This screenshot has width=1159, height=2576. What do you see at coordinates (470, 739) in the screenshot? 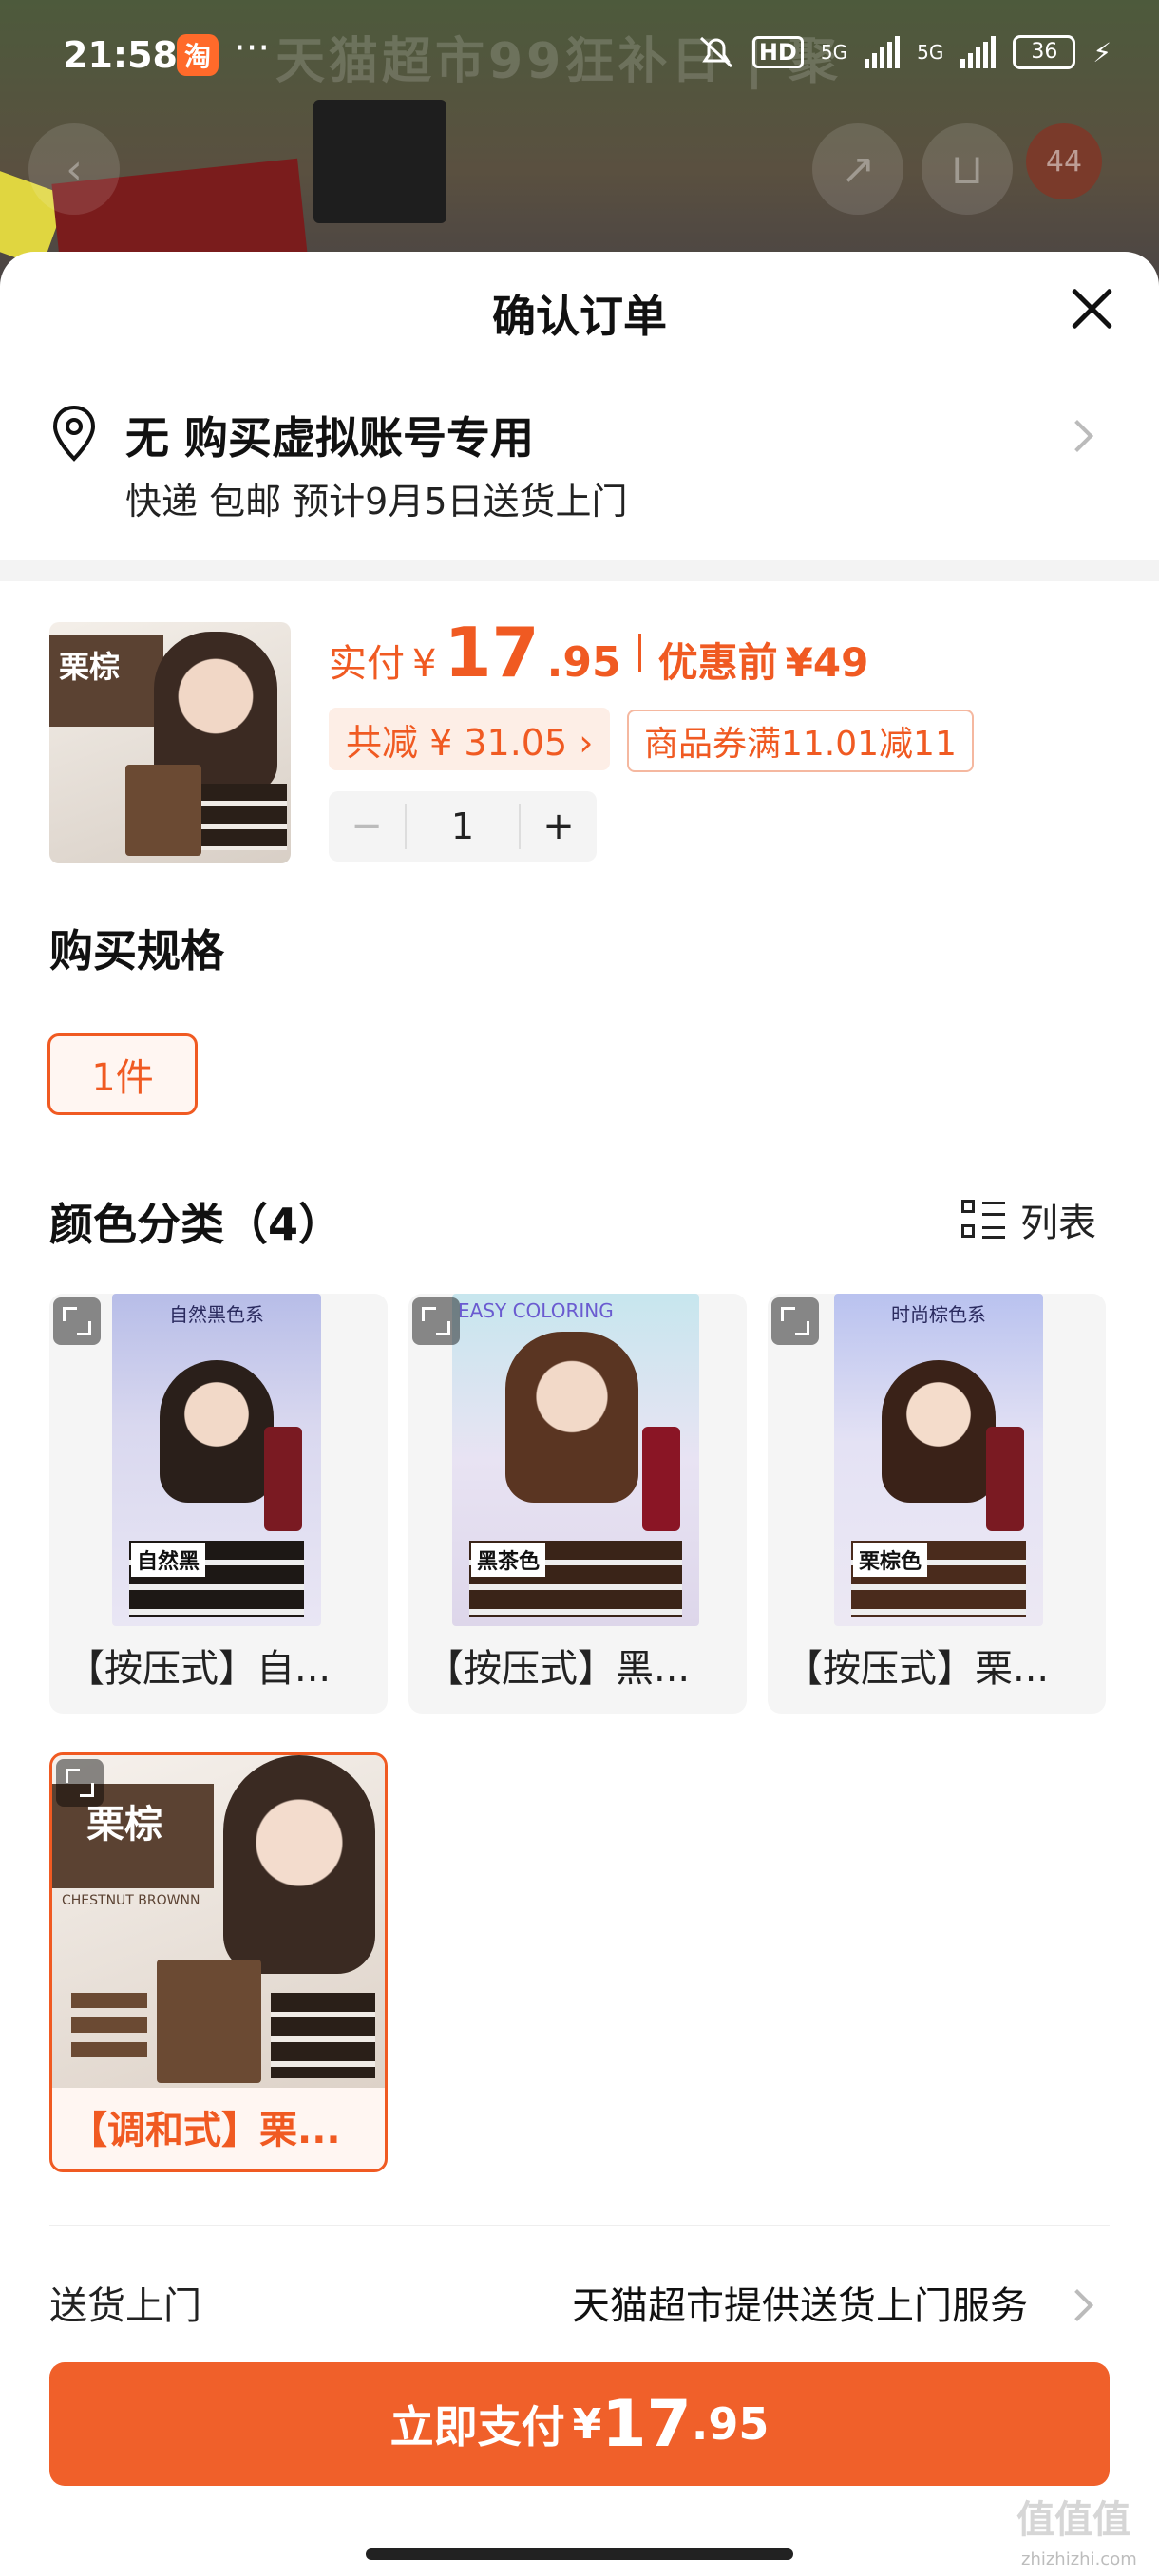
I see `total-discount-pill: 共减 ¥ 31.05 ›` at bounding box center [470, 739].